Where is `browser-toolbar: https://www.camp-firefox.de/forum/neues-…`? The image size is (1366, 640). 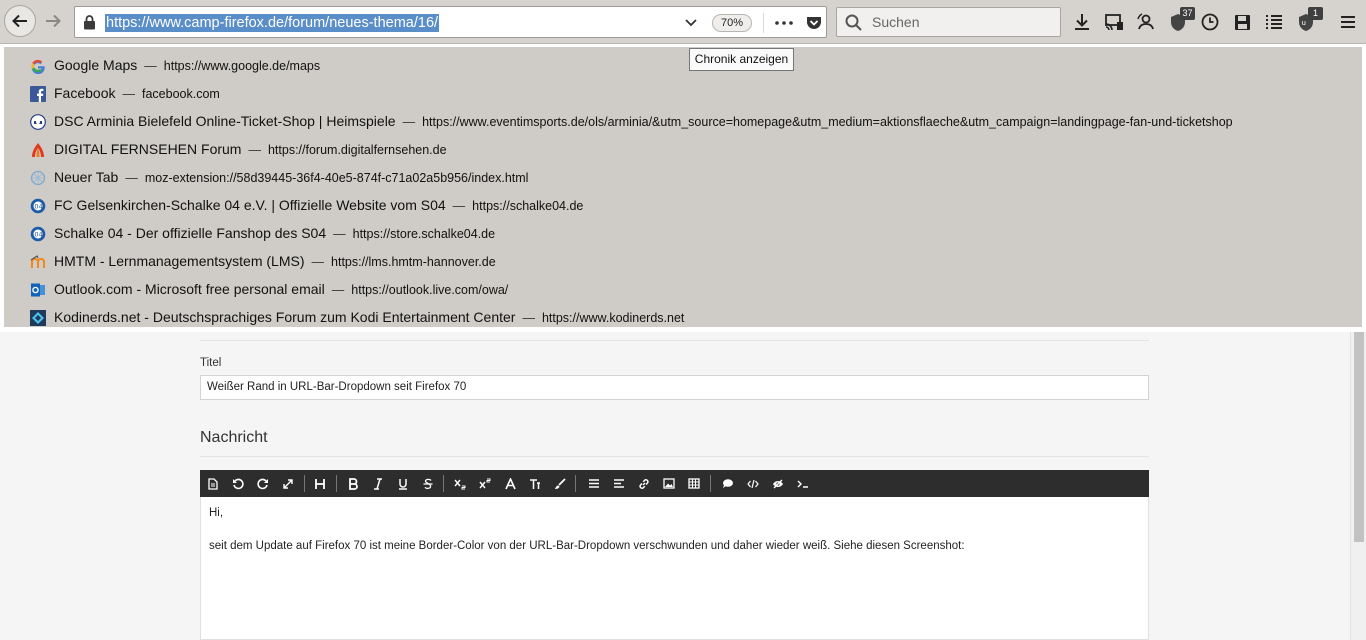 browser-toolbar: https://www.camp-firefox.de/forum/neues-… is located at coordinates (683, 22).